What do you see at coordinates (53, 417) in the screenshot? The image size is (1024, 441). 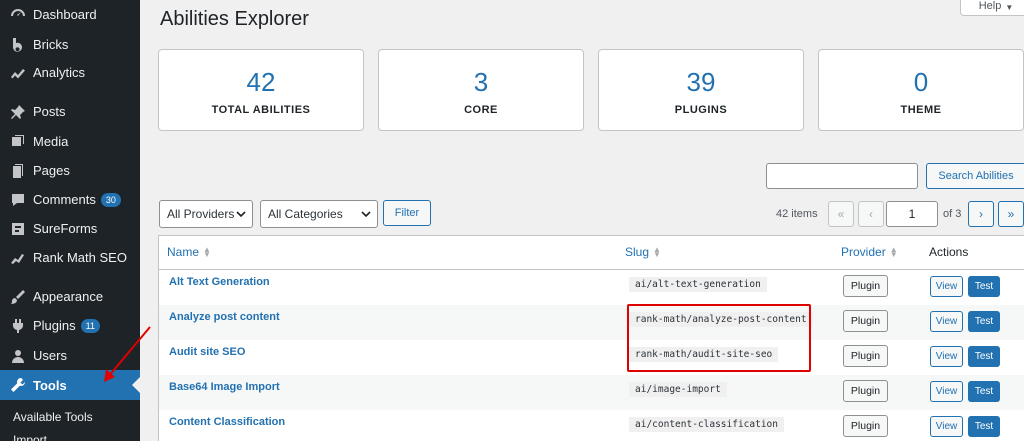 I see `submenu-available-tools: Available Tools` at bounding box center [53, 417].